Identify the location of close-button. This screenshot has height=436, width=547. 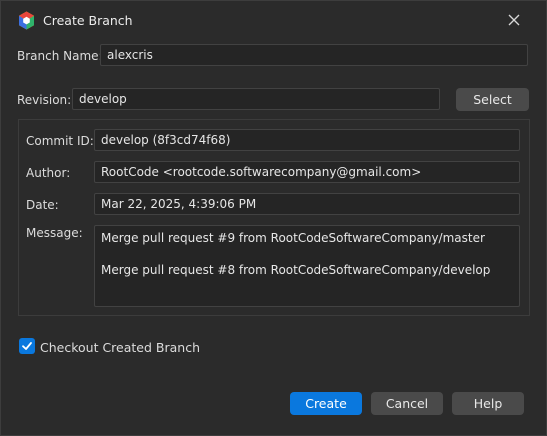
(514, 20).